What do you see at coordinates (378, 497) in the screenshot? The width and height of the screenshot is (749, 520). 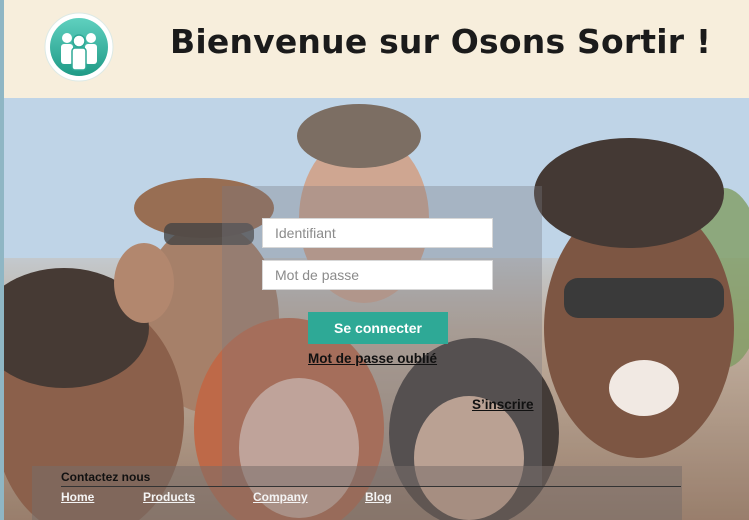 I see `footer-link-blog: Blog` at bounding box center [378, 497].